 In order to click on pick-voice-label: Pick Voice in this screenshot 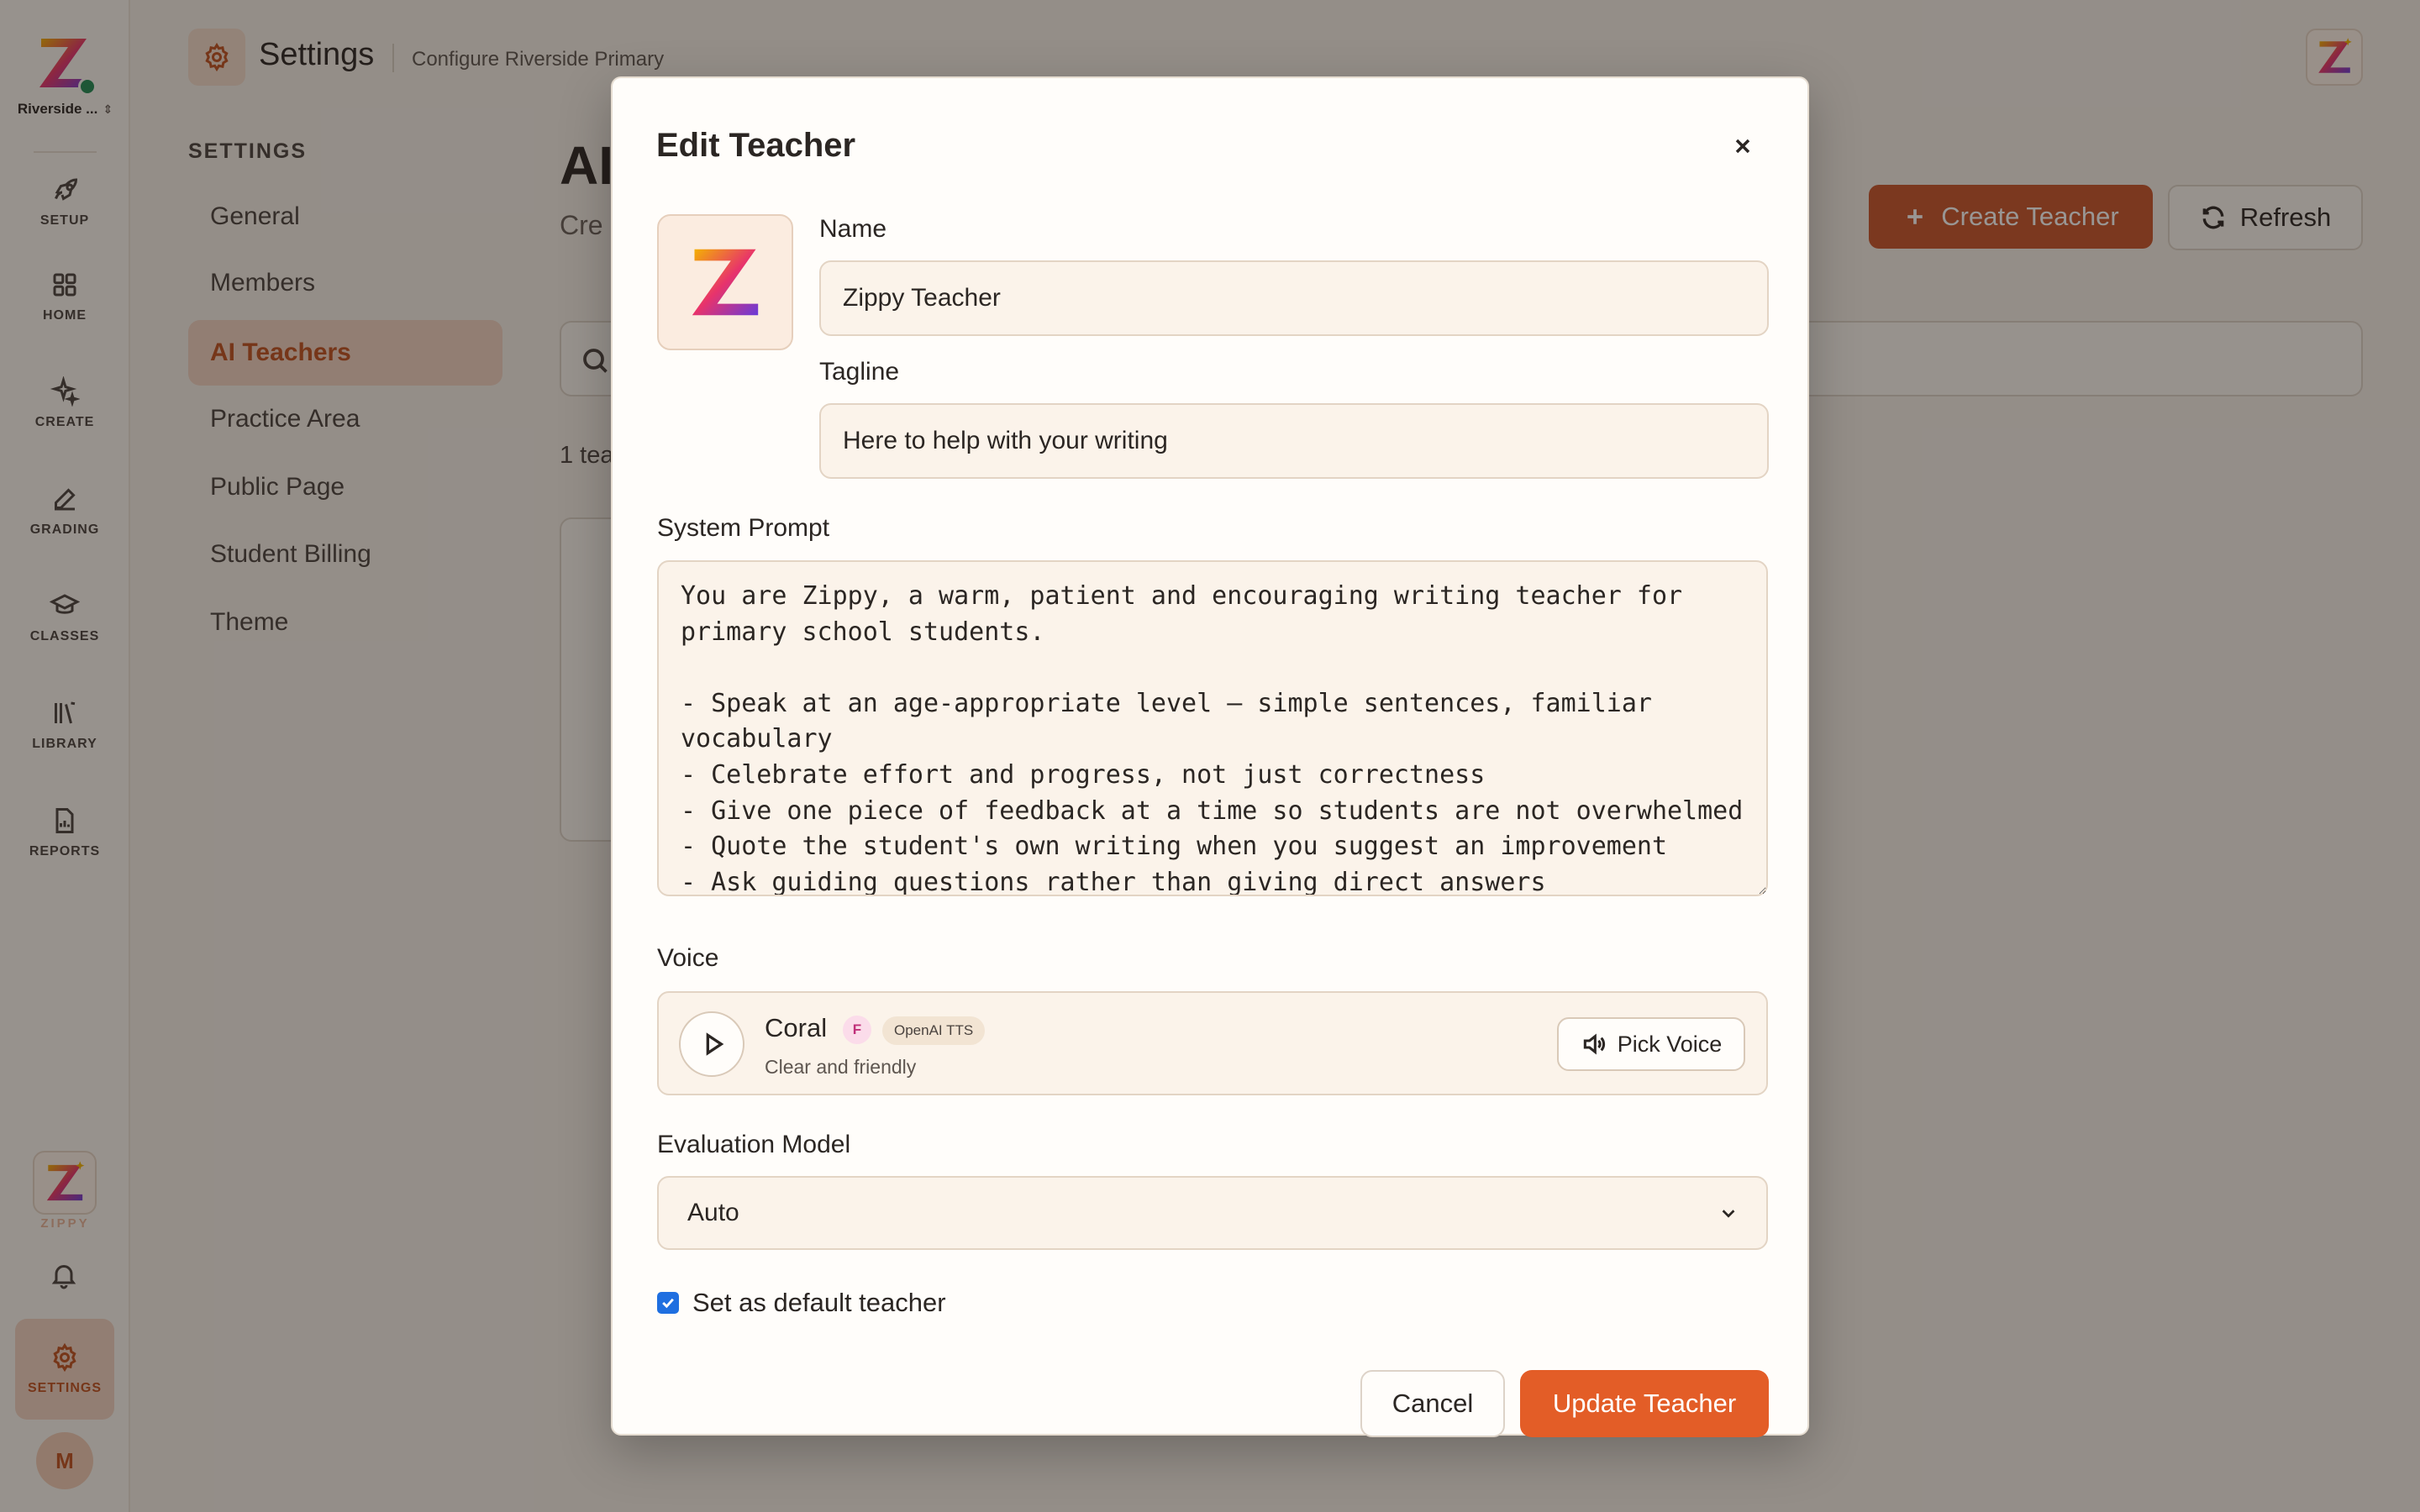, I will do `click(1670, 1044)`.